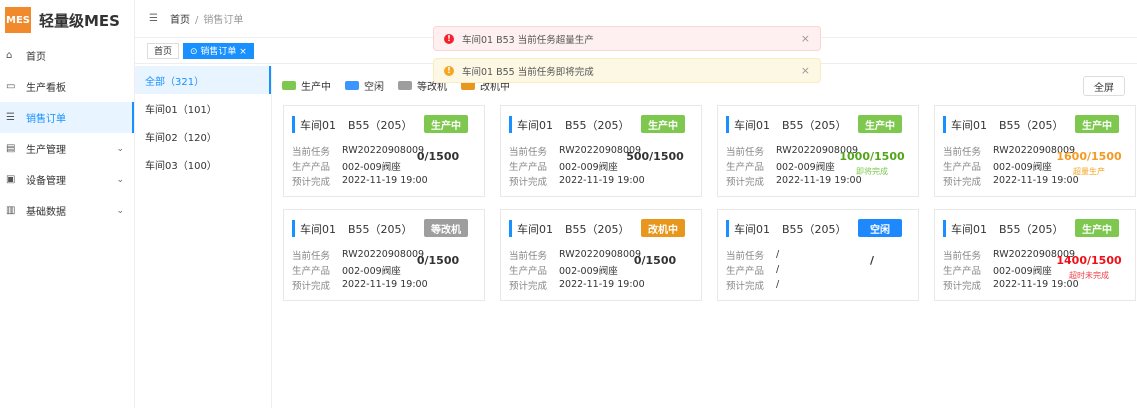  Describe the element at coordinates (203, 164) in the screenshot. I see `workshop-item: 车间03（100）` at that location.